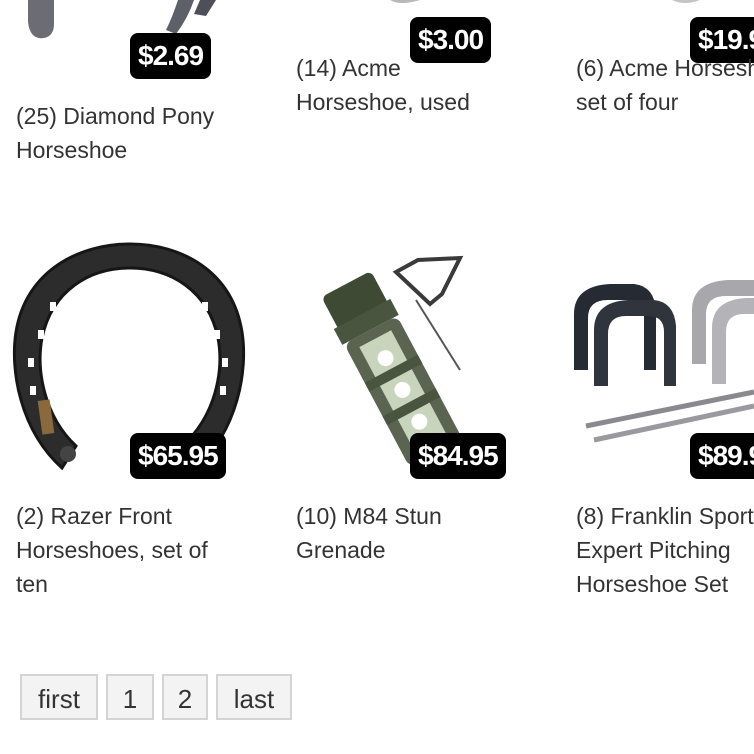 This screenshot has height=754, width=754. Describe the element at coordinates (115, 116) in the screenshot. I see `product-title: (25) Diamond Pony` at that location.